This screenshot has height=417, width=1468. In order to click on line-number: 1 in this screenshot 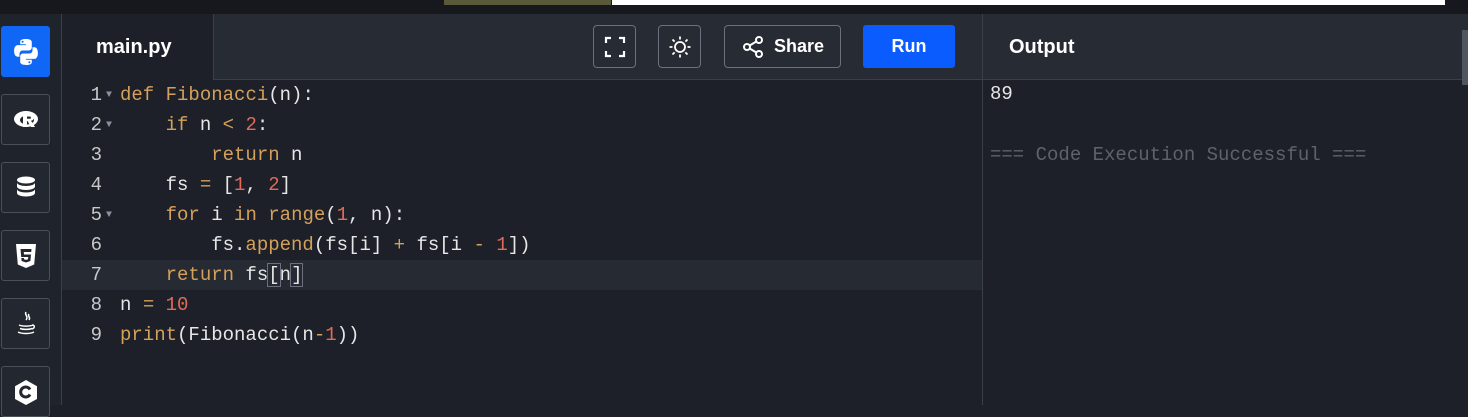, I will do `click(96, 95)`.